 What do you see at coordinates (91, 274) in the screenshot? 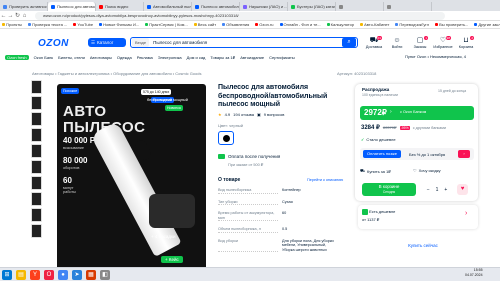
I see `office-icon: ▦` at bounding box center [91, 274].